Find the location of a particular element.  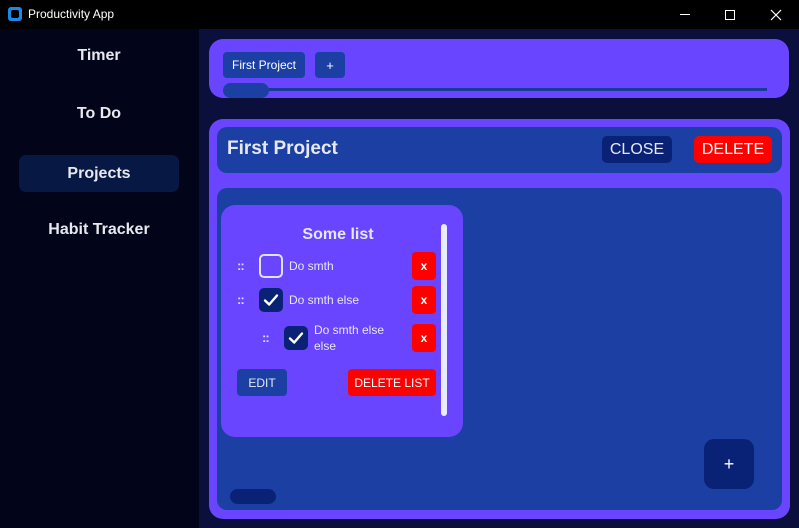

sidebar-item-label: Habit Tracker is located at coordinates (99, 229).